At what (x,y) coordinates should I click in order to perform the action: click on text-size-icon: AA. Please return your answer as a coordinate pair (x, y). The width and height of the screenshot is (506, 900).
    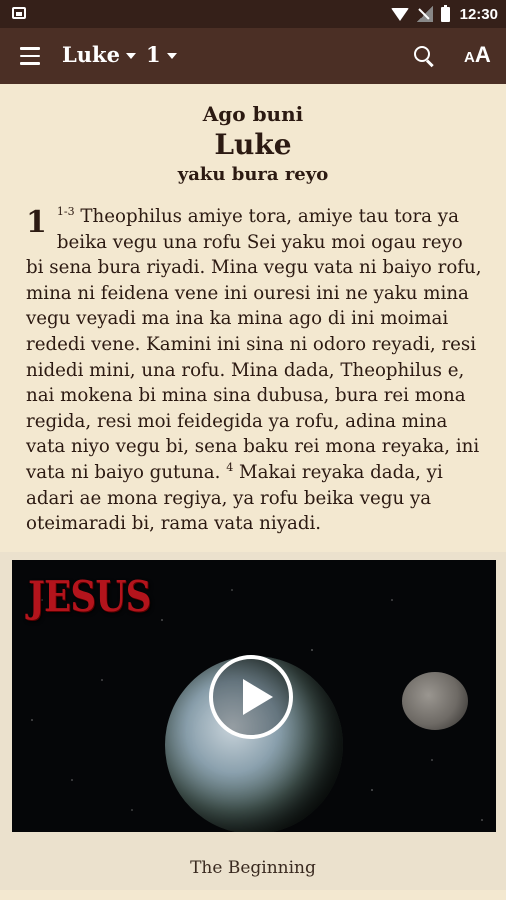
    Looking at the image, I should click on (477, 55).